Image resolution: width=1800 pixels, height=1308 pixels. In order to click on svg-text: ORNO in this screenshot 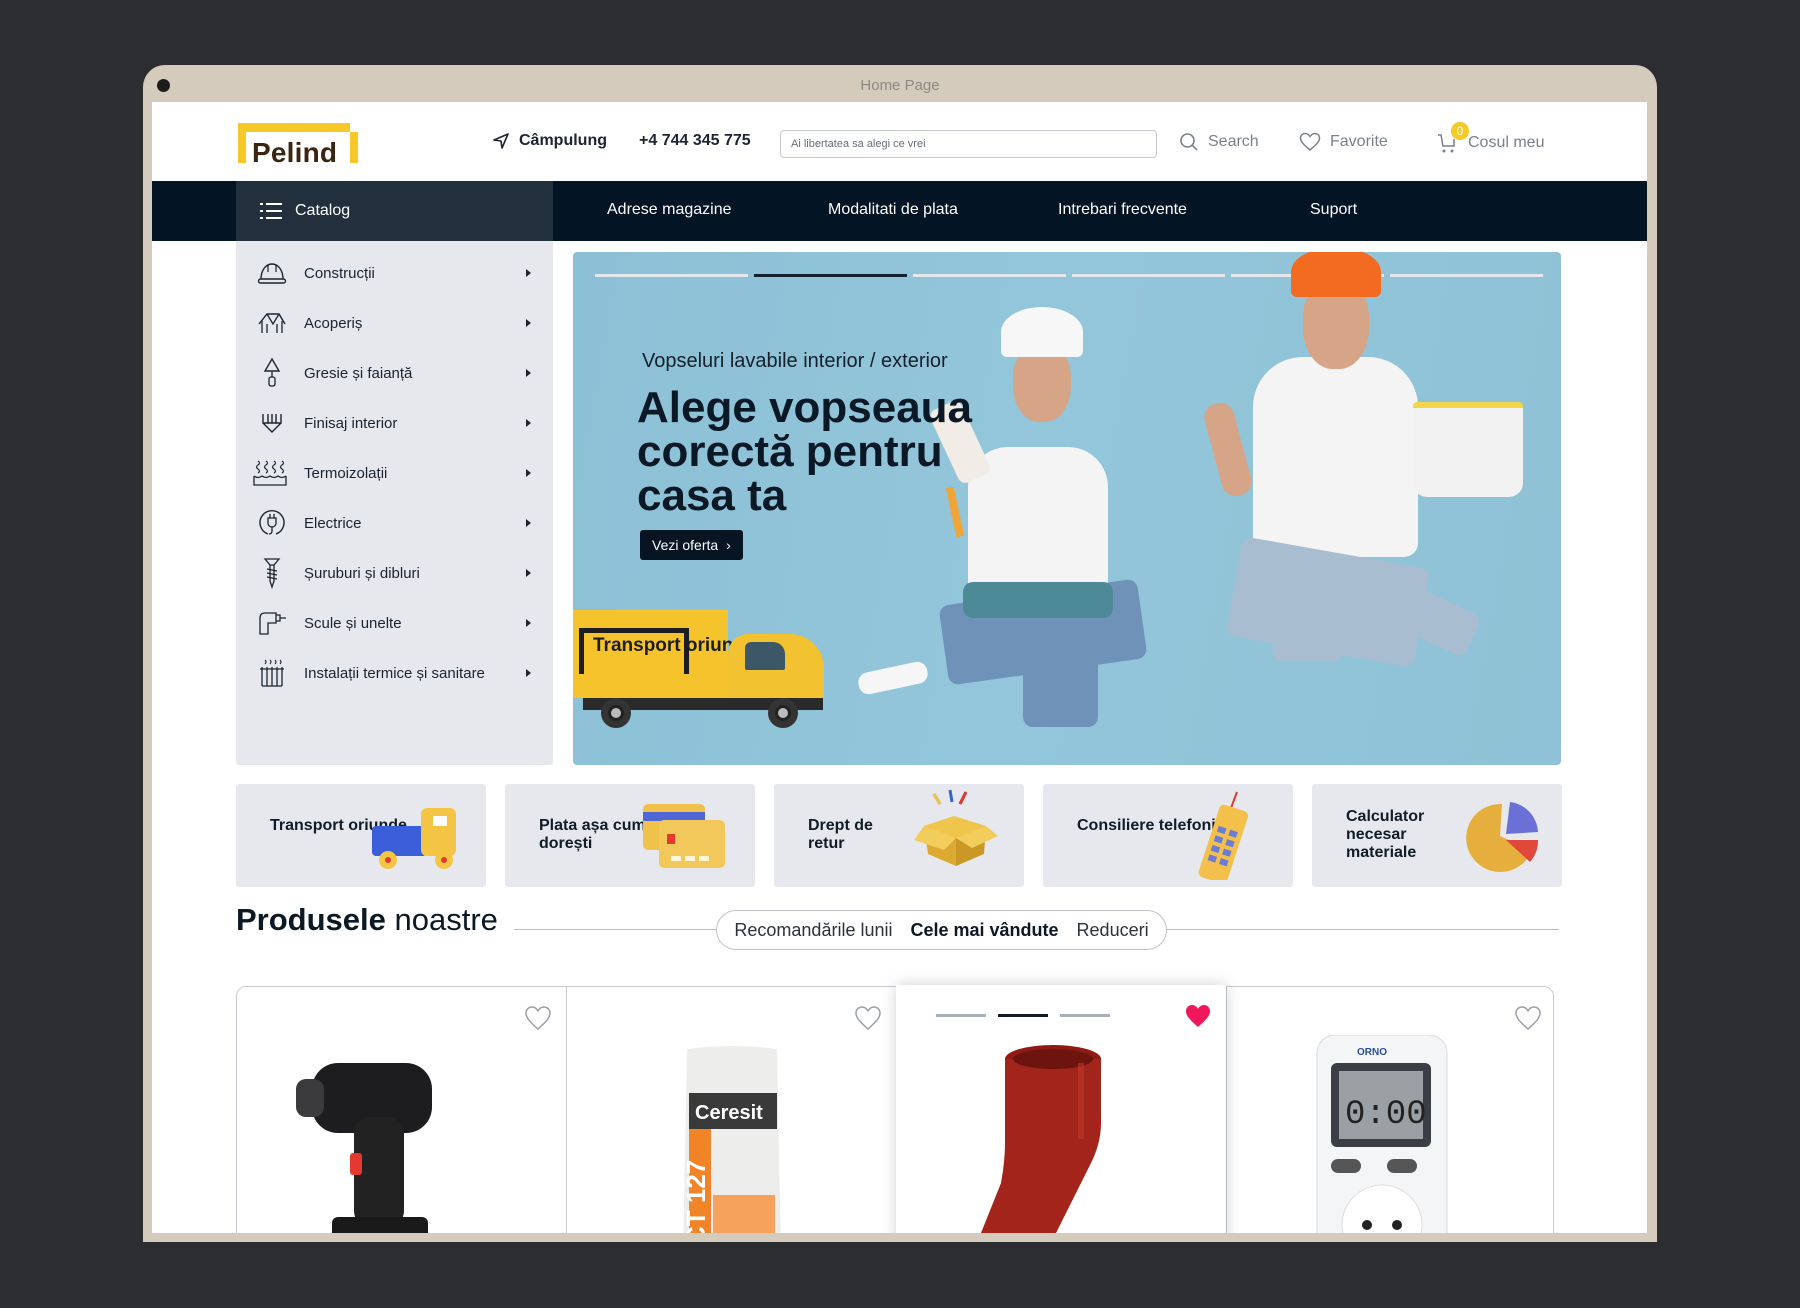, I will do `click(1372, 1052)`.